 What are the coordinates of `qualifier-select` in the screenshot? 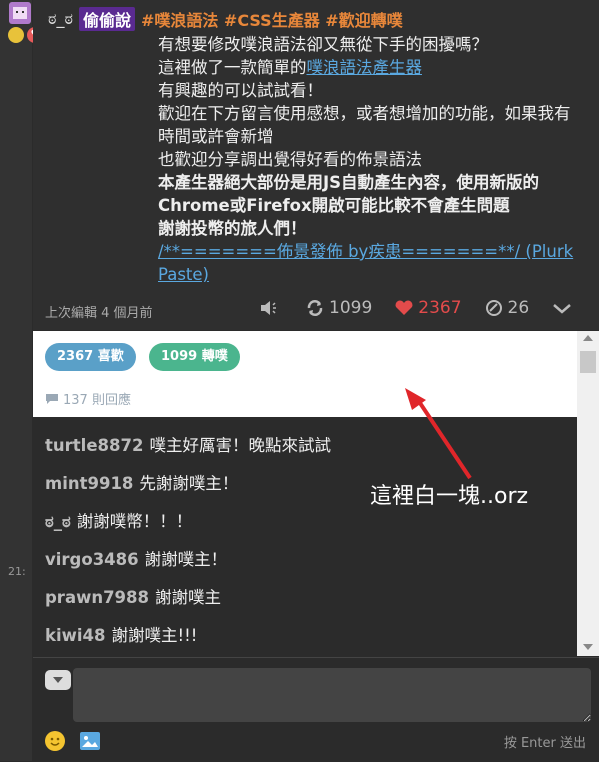 It's located at (58, 680).